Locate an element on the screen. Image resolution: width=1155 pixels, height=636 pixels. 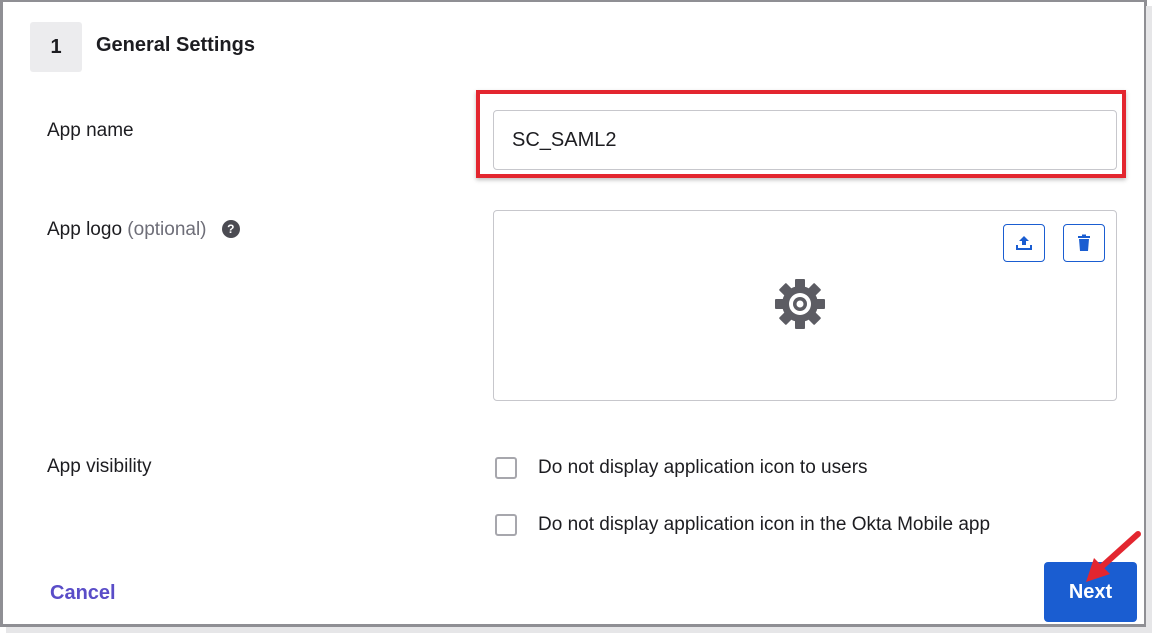
app-logo-label-text: App logo is located at coordinates (85, 229).